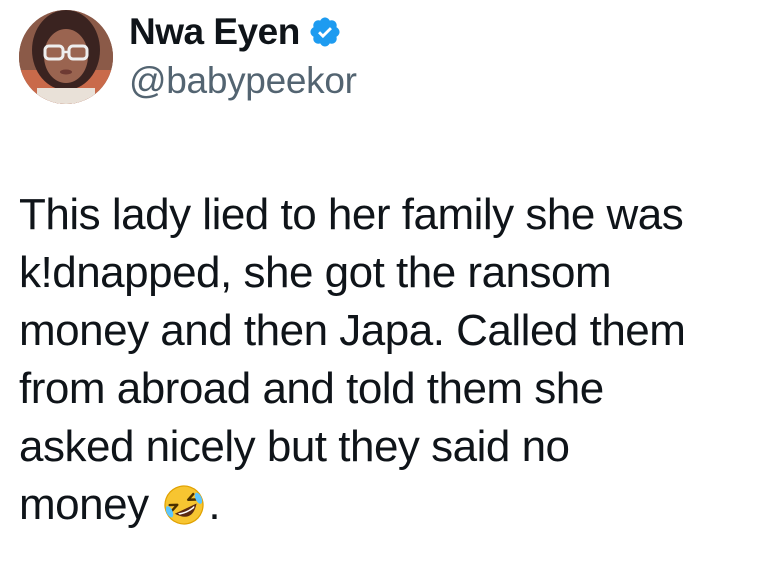 This screenshot has width=765, height=586. I want to click on author-handle: @babypeekor, so click(243, 81).